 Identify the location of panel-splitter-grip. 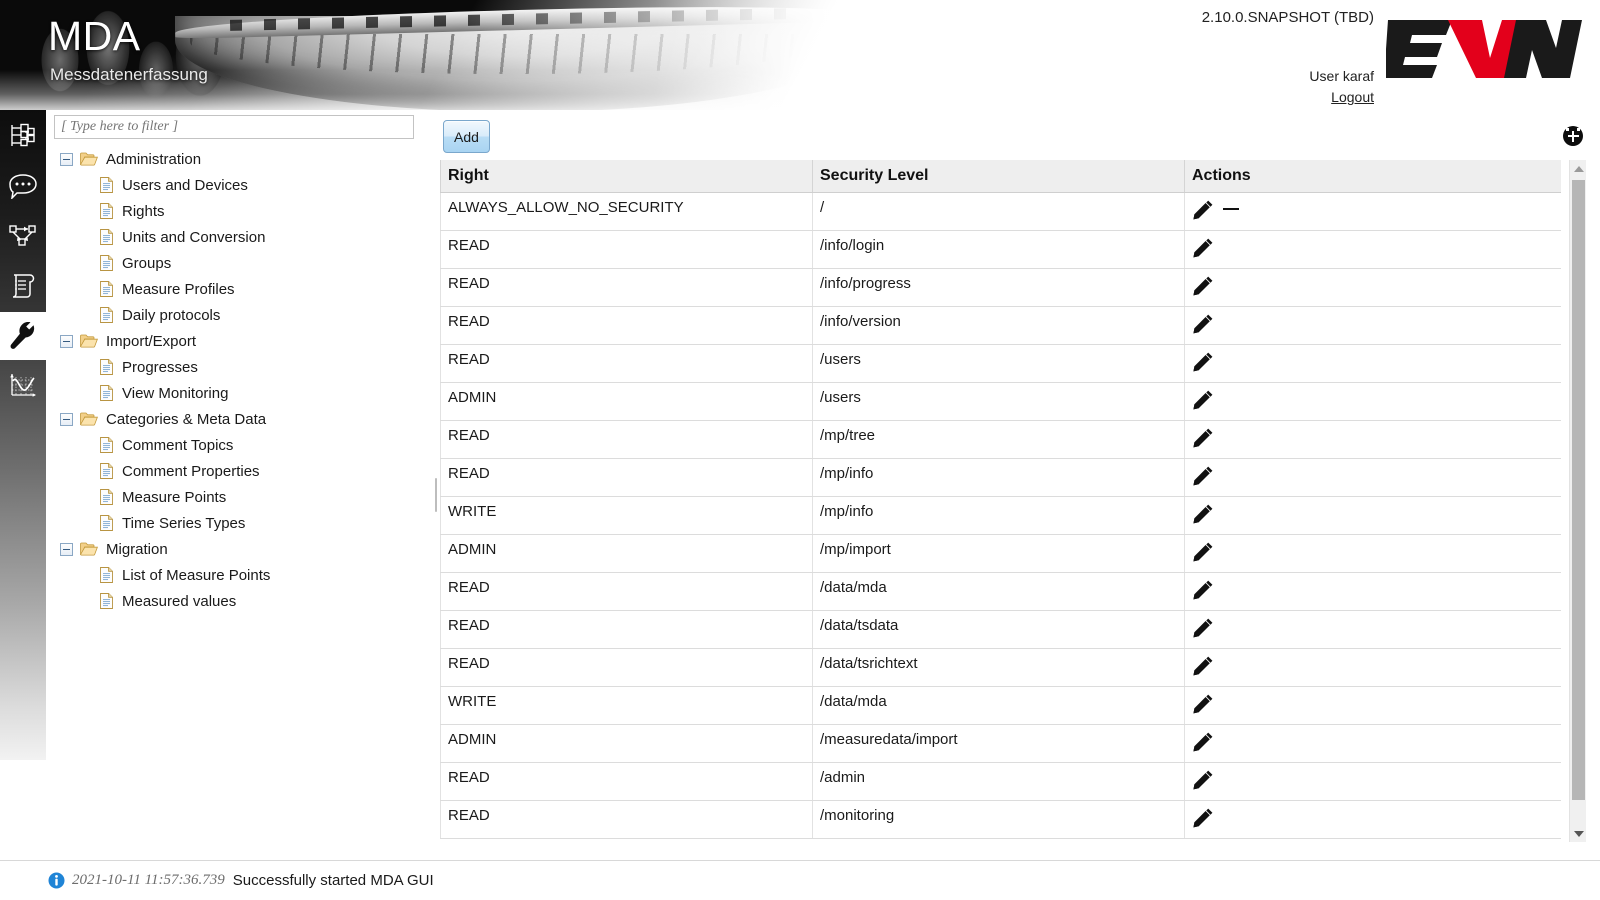
(436, 495).